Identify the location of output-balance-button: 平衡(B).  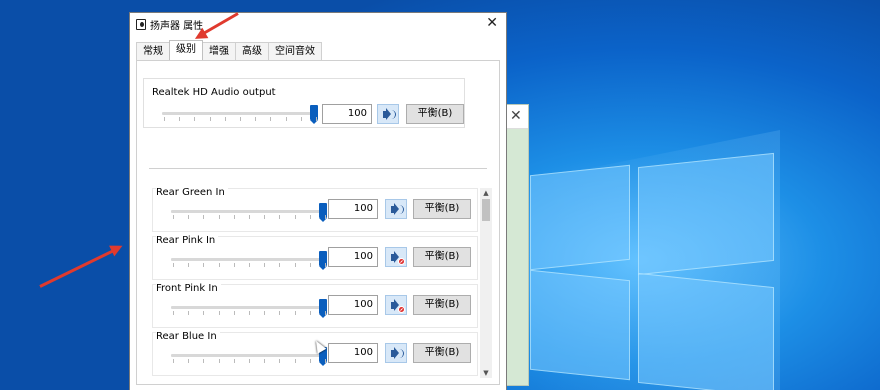
(435, 114).